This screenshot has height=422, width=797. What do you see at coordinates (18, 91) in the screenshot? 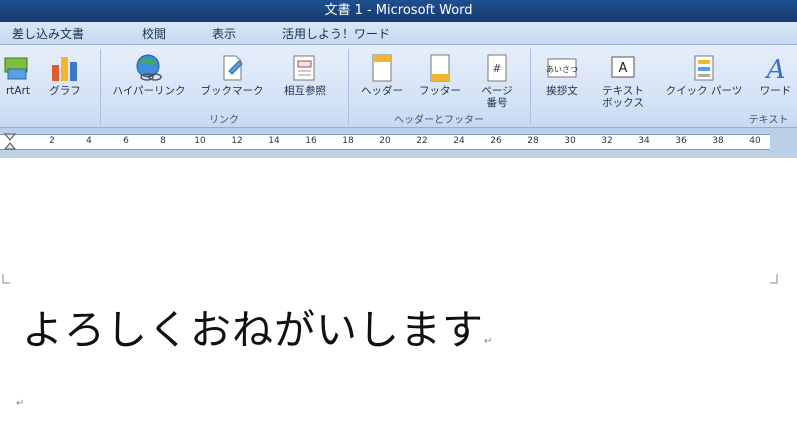
I see `smartart-label: rtArt` at bounding box center [18, 91].